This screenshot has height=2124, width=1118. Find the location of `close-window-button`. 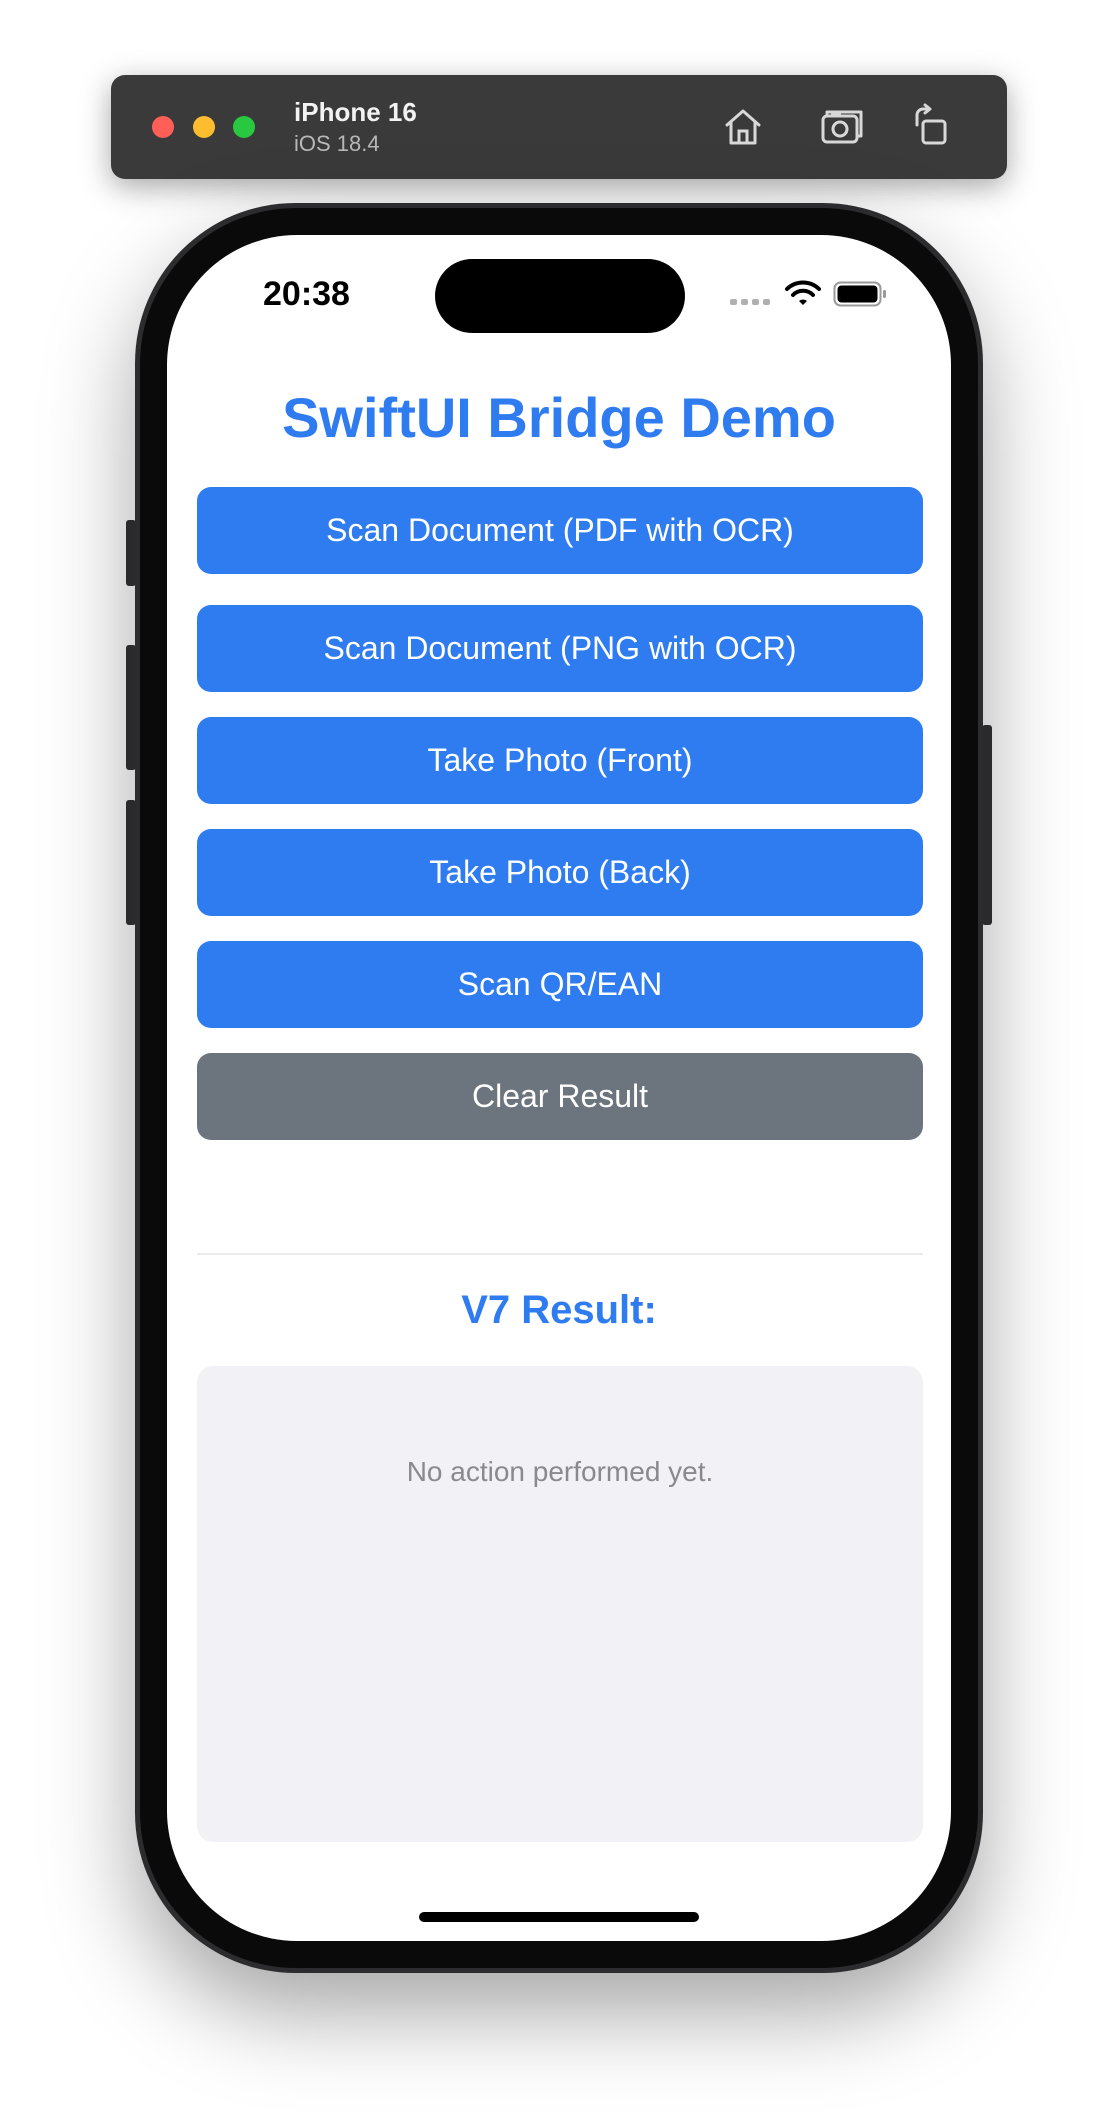

close-window-button is located at coordinates (163, 127).